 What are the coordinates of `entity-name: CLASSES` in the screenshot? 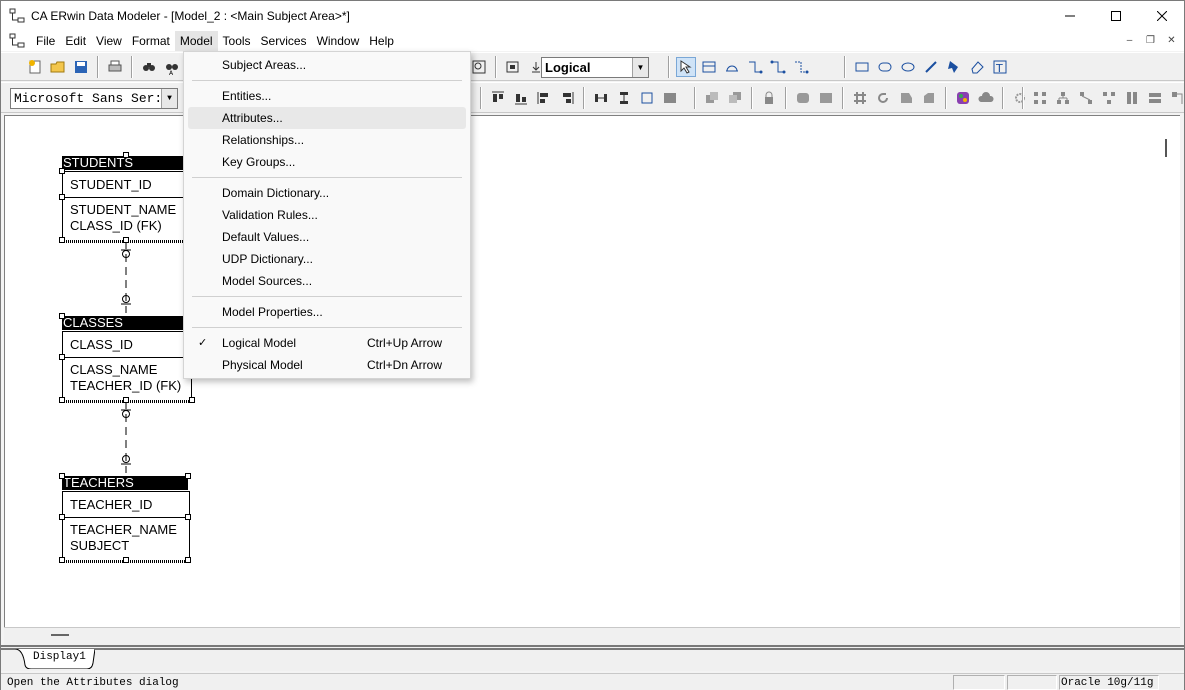 It's located at (126, 323).